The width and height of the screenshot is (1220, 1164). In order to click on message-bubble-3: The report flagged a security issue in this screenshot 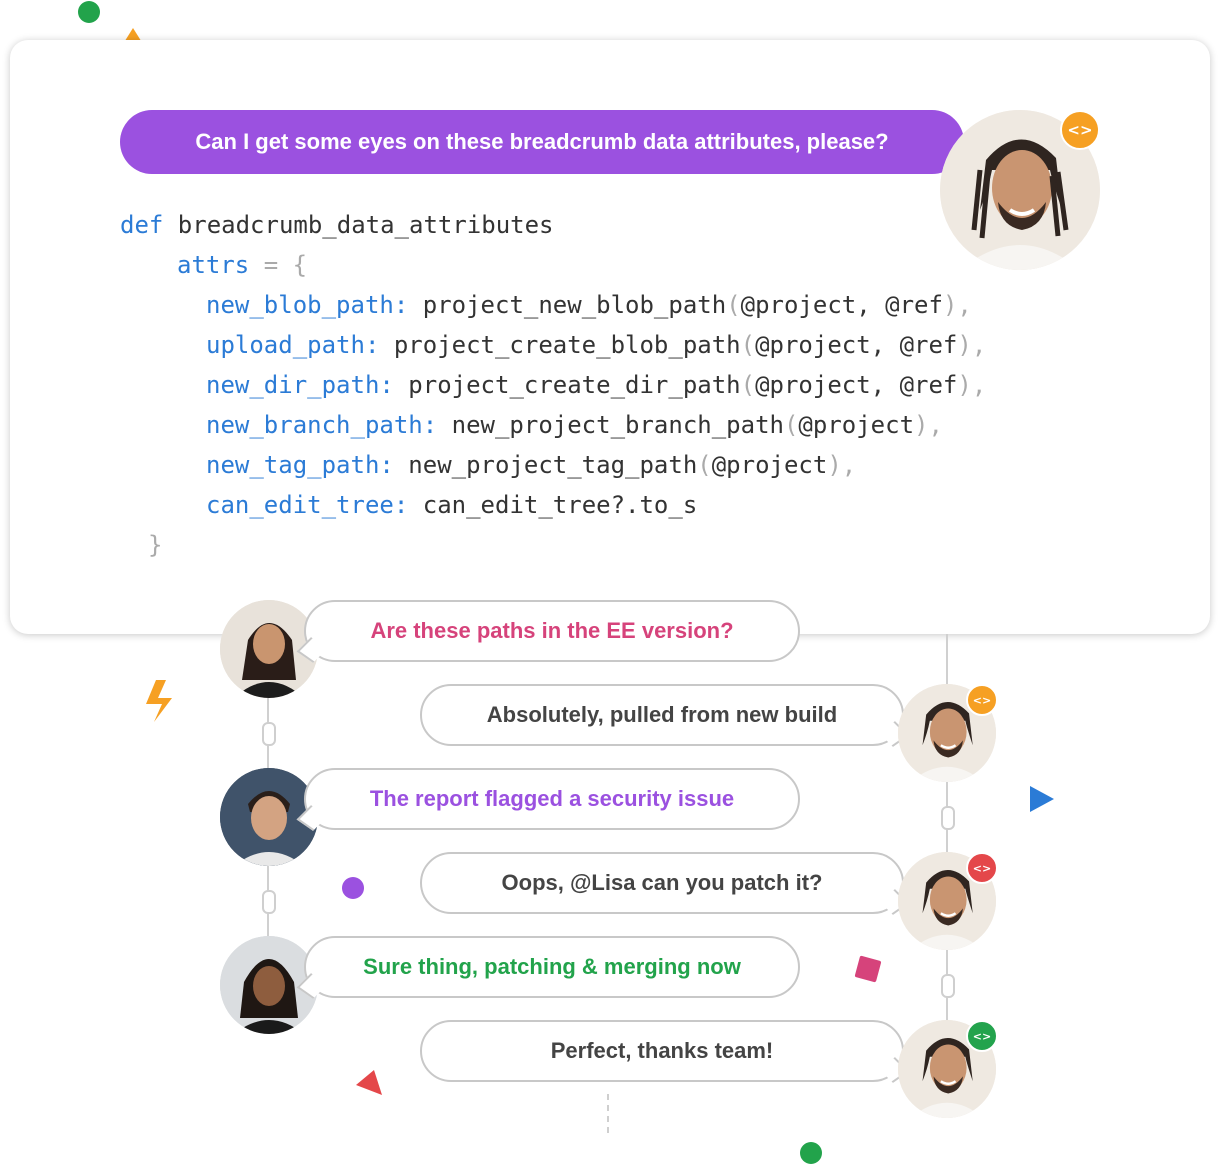, I will do `click(552, 799)`.